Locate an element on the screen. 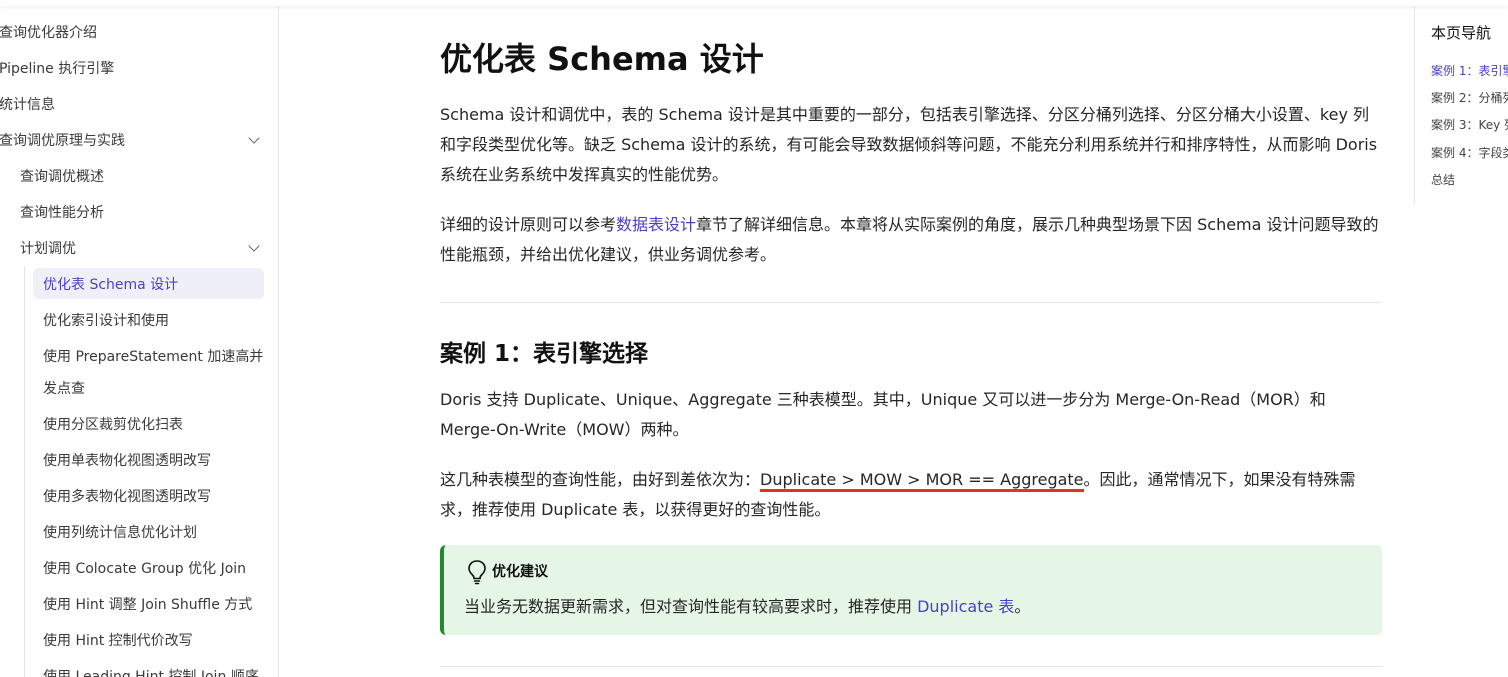 The image size is (1508, 677). intro-p2-text: 详细的设计原则可以参考 is located at coordinates (528, 224).